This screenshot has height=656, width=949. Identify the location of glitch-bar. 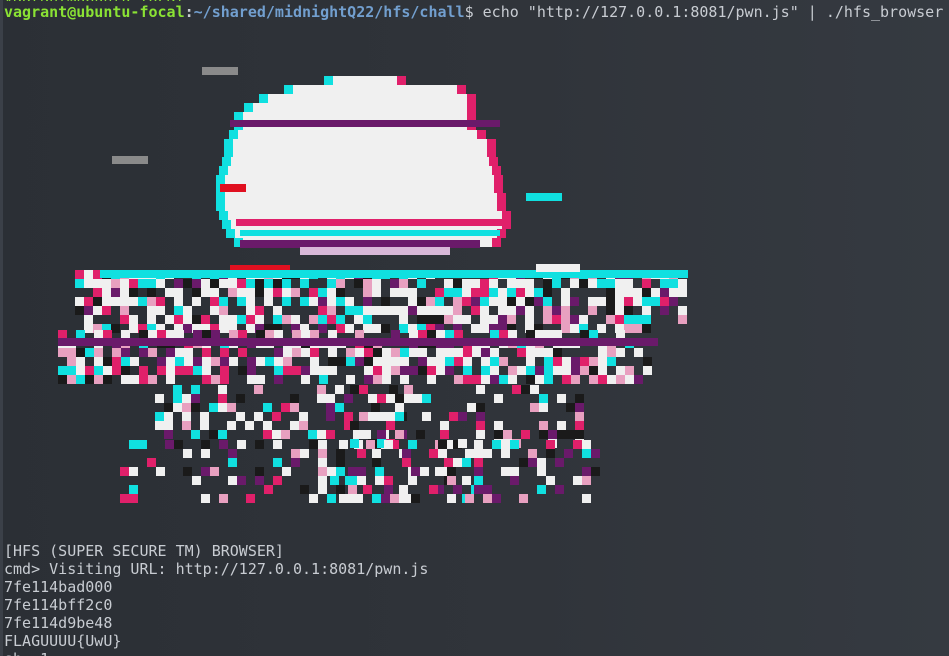
(130, 160).